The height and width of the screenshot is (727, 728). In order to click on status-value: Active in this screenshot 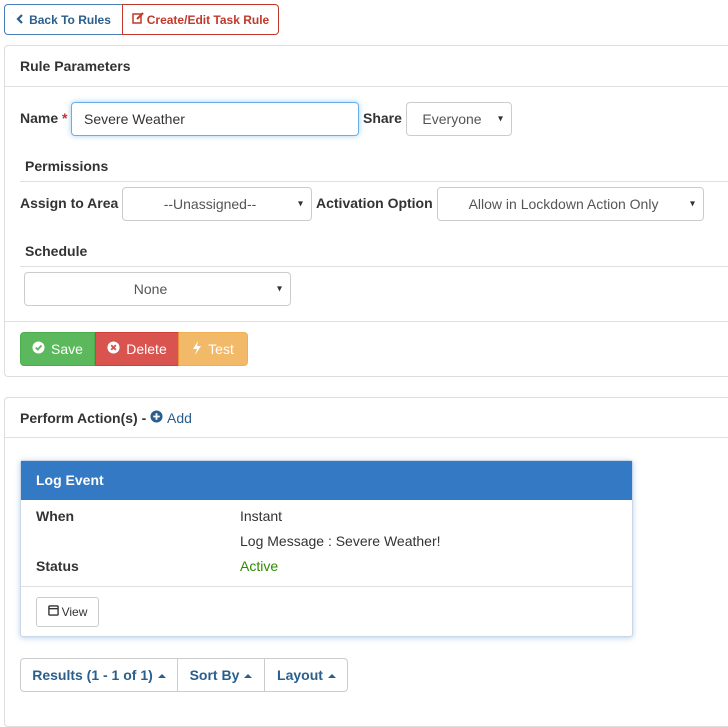, I will do `click(259, 566)`.